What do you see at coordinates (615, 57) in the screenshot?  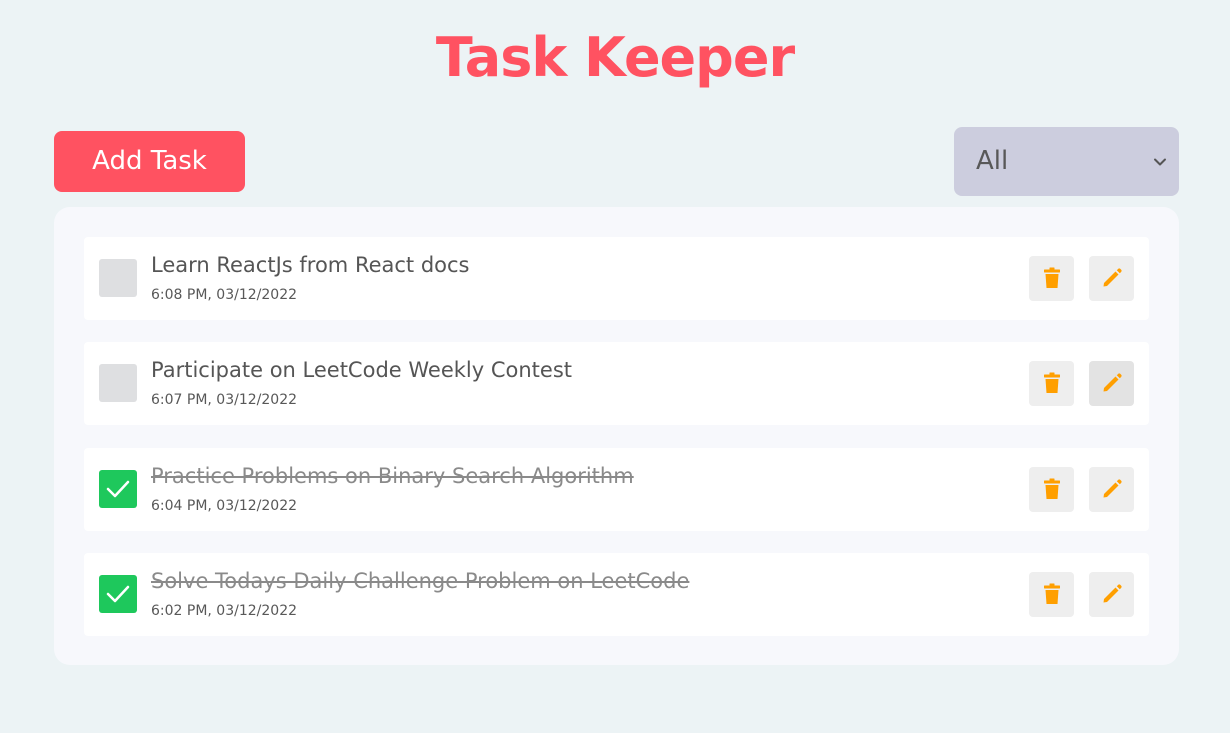 I see `app-title: Task Keeper` at bounding box center [615, 57].